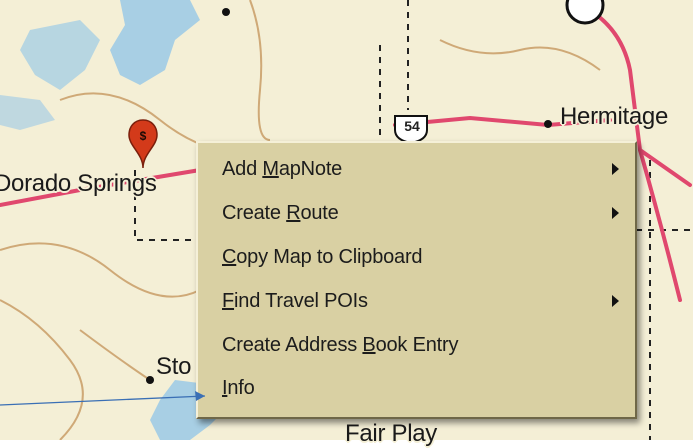  Describe the element at coordinates (319, 212) in the screenshot. I see `menu-label-suffix: oute` at that location.